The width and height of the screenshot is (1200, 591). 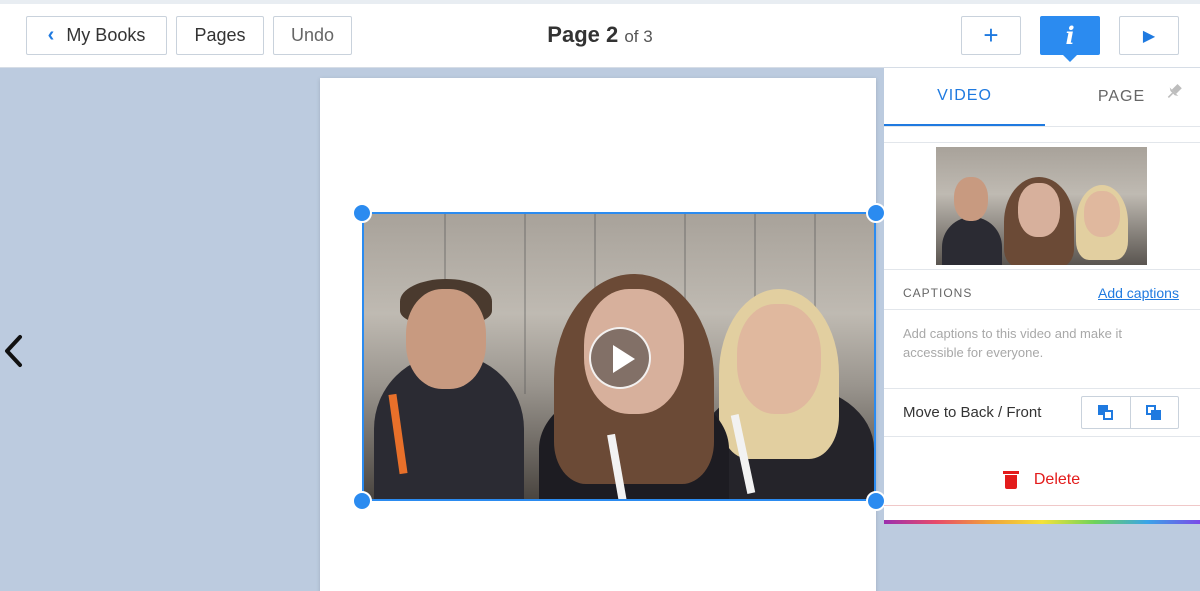 I want to click on bring-to-front-icon, so click(x=1154, y=412).